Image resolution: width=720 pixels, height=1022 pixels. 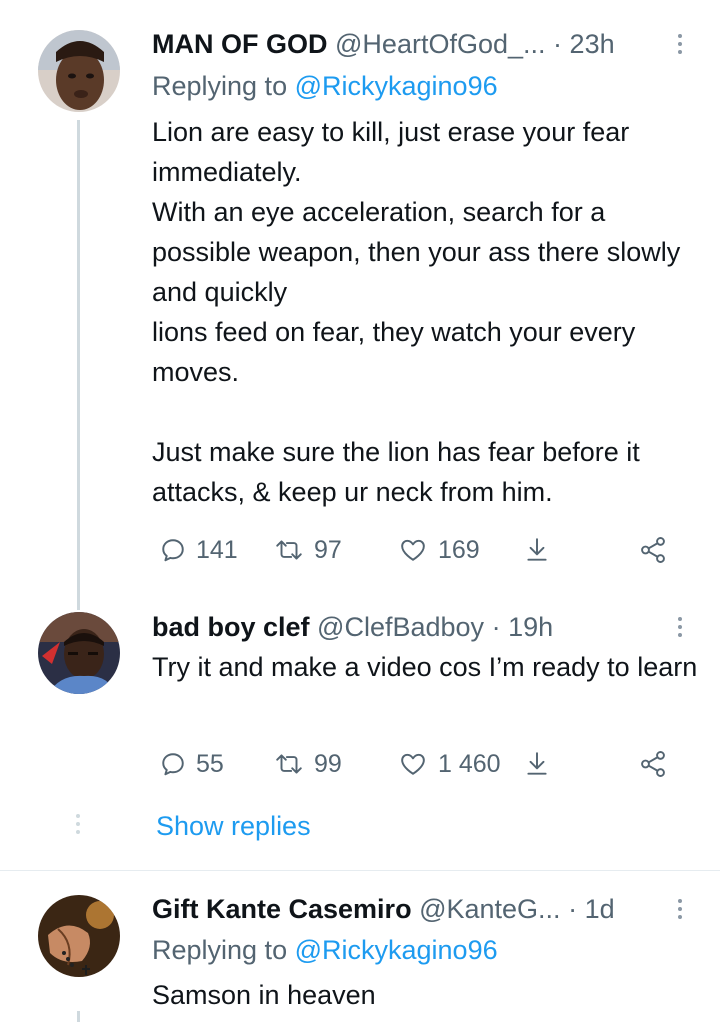 I want to click on timestamp: 23h, so click(x=592, y=44).